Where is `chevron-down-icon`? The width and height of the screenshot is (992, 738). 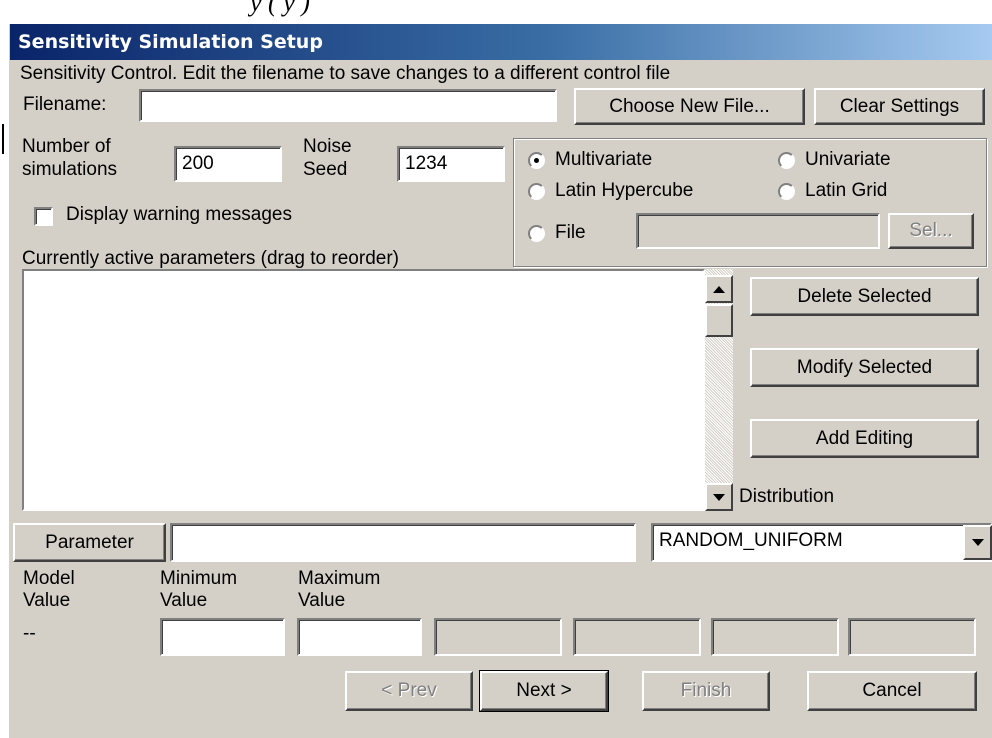
chevron-down-icon is located at coordinates (977, 542).